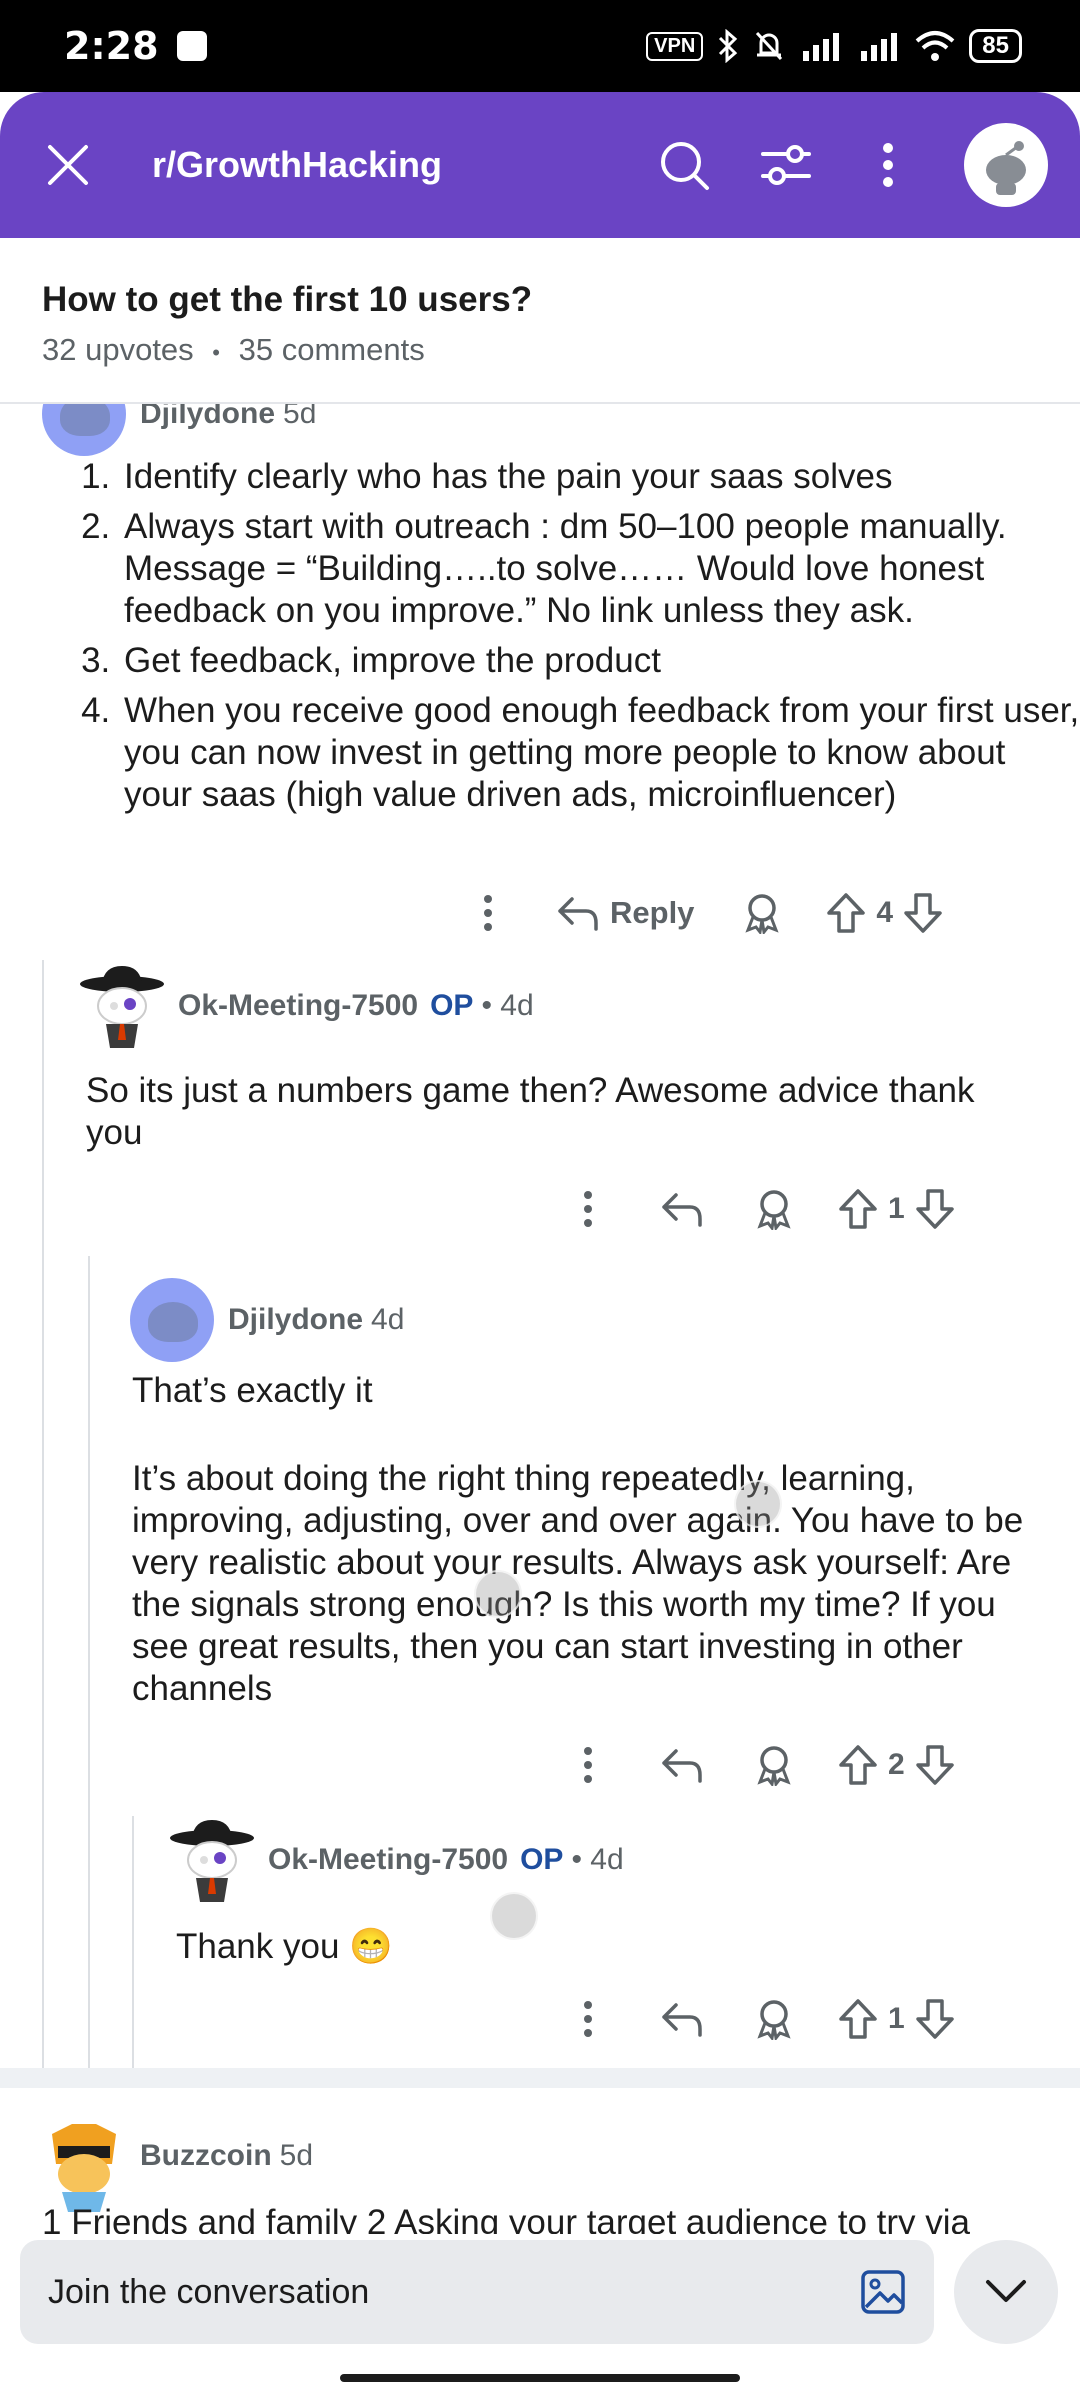 This screenshot has height=2400, width=1080. I want to click on sort-filter-button, so click(786, 165).